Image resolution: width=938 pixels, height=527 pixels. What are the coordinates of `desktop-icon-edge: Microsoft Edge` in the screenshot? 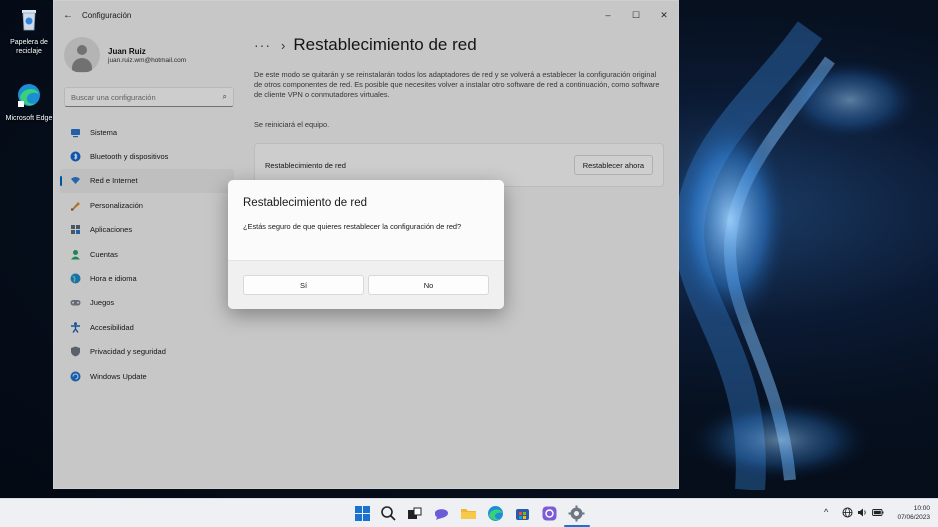 It's located at (29, 102).